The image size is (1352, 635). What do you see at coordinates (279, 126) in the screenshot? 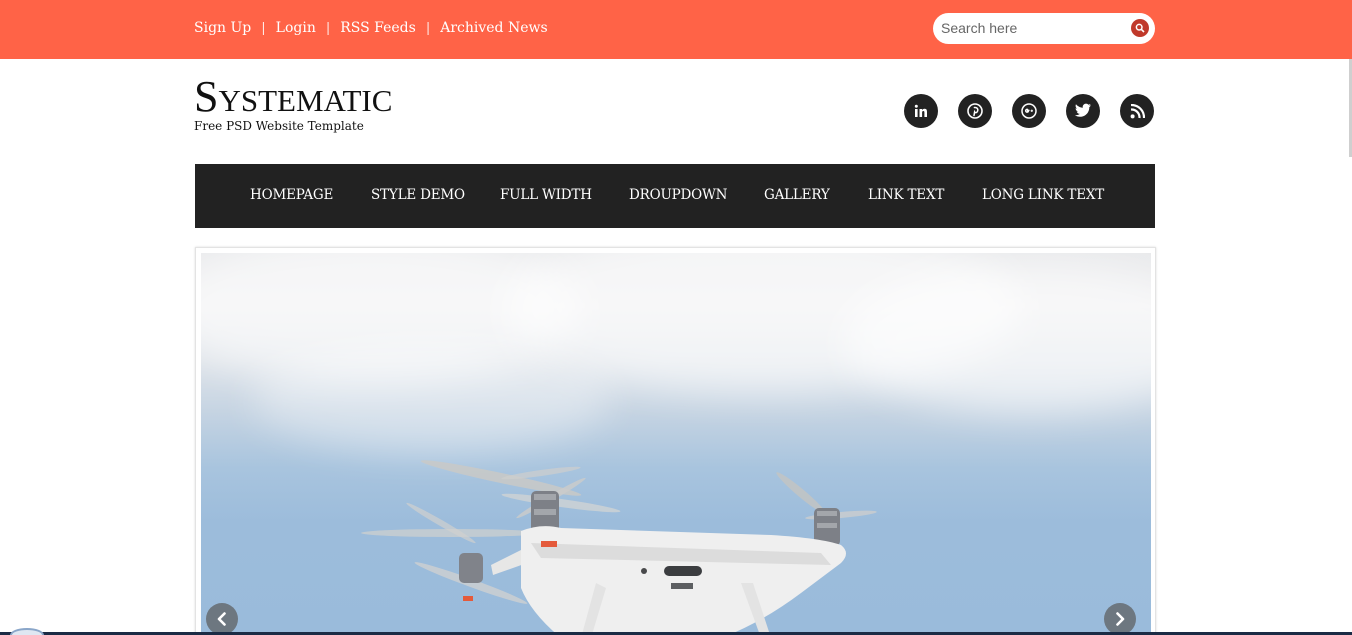
I see `site-tagline: Free PSD Website Template` at bounding box center [279, 126].